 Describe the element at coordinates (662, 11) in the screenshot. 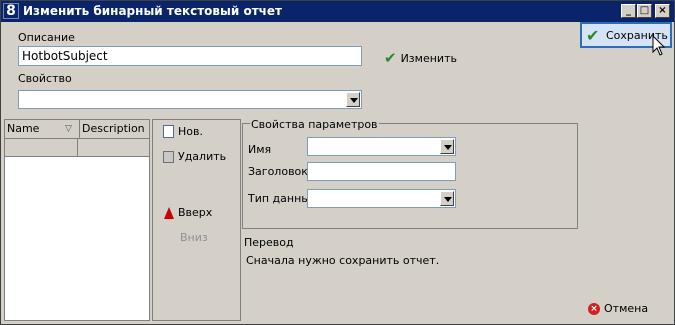

I see `close-button: ×` at that location.